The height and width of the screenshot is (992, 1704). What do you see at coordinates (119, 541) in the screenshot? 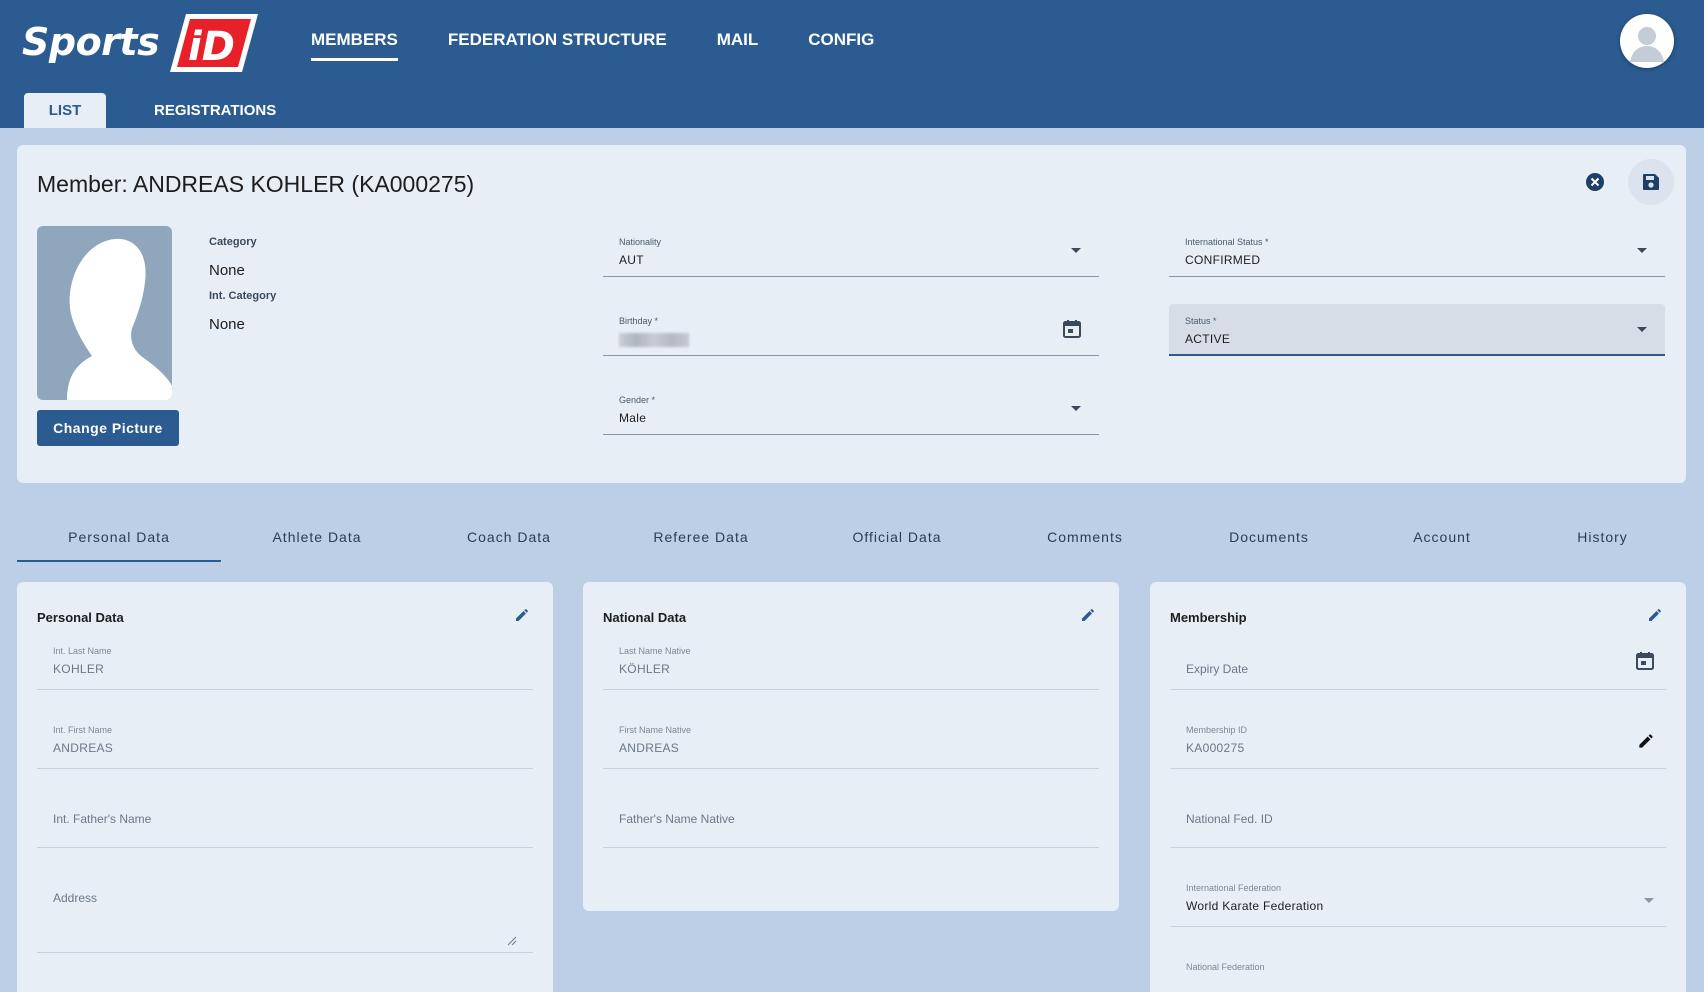
I see `tab-personal-data: Personal Data` at bounding box center [119, 541].